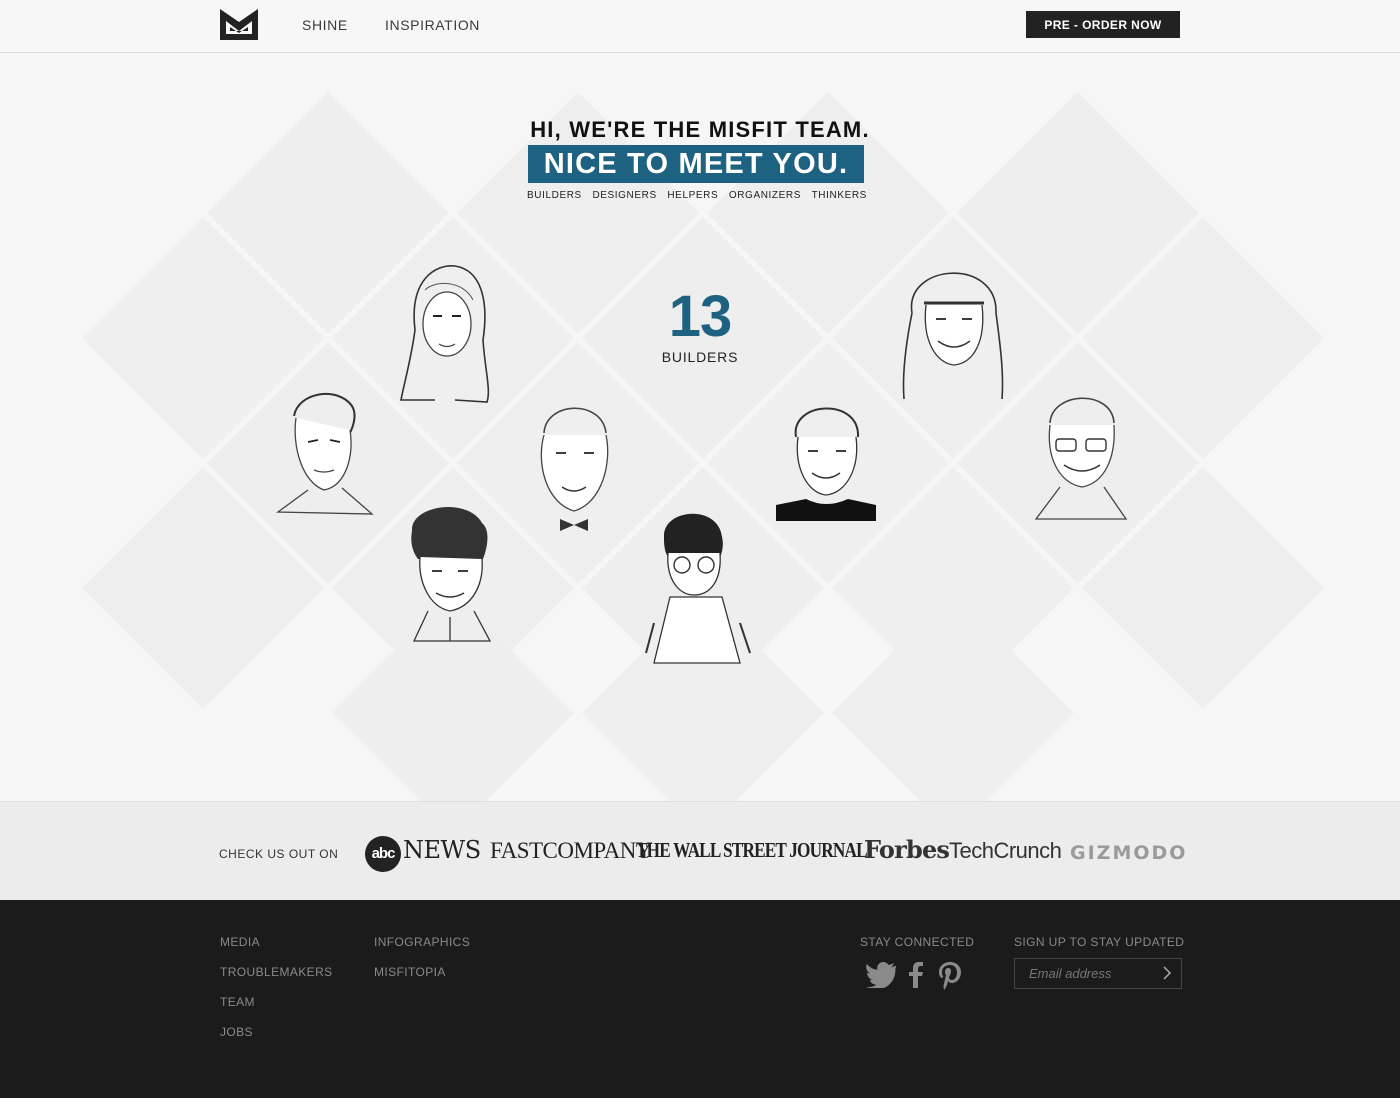  Describe the element at coordinates (1103, 24) in the screenshot. I see `pre-order-button: PRE - ORDER NOW` at that location.